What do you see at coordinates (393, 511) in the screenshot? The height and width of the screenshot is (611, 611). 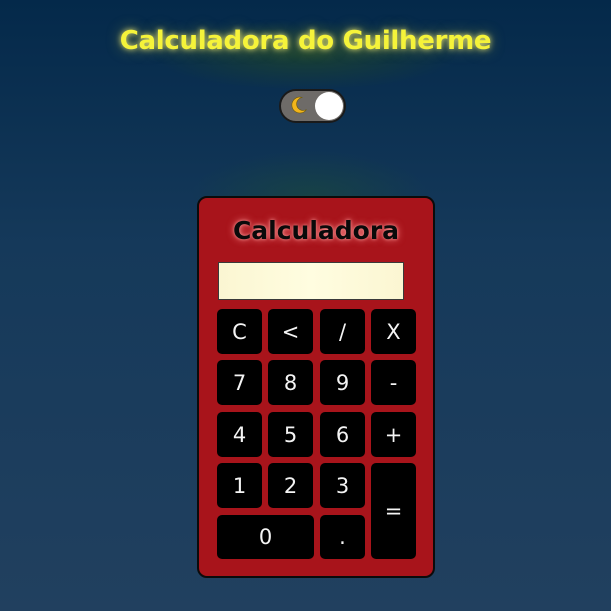 I see `equals-button: =` at bounding box center [393, 511].